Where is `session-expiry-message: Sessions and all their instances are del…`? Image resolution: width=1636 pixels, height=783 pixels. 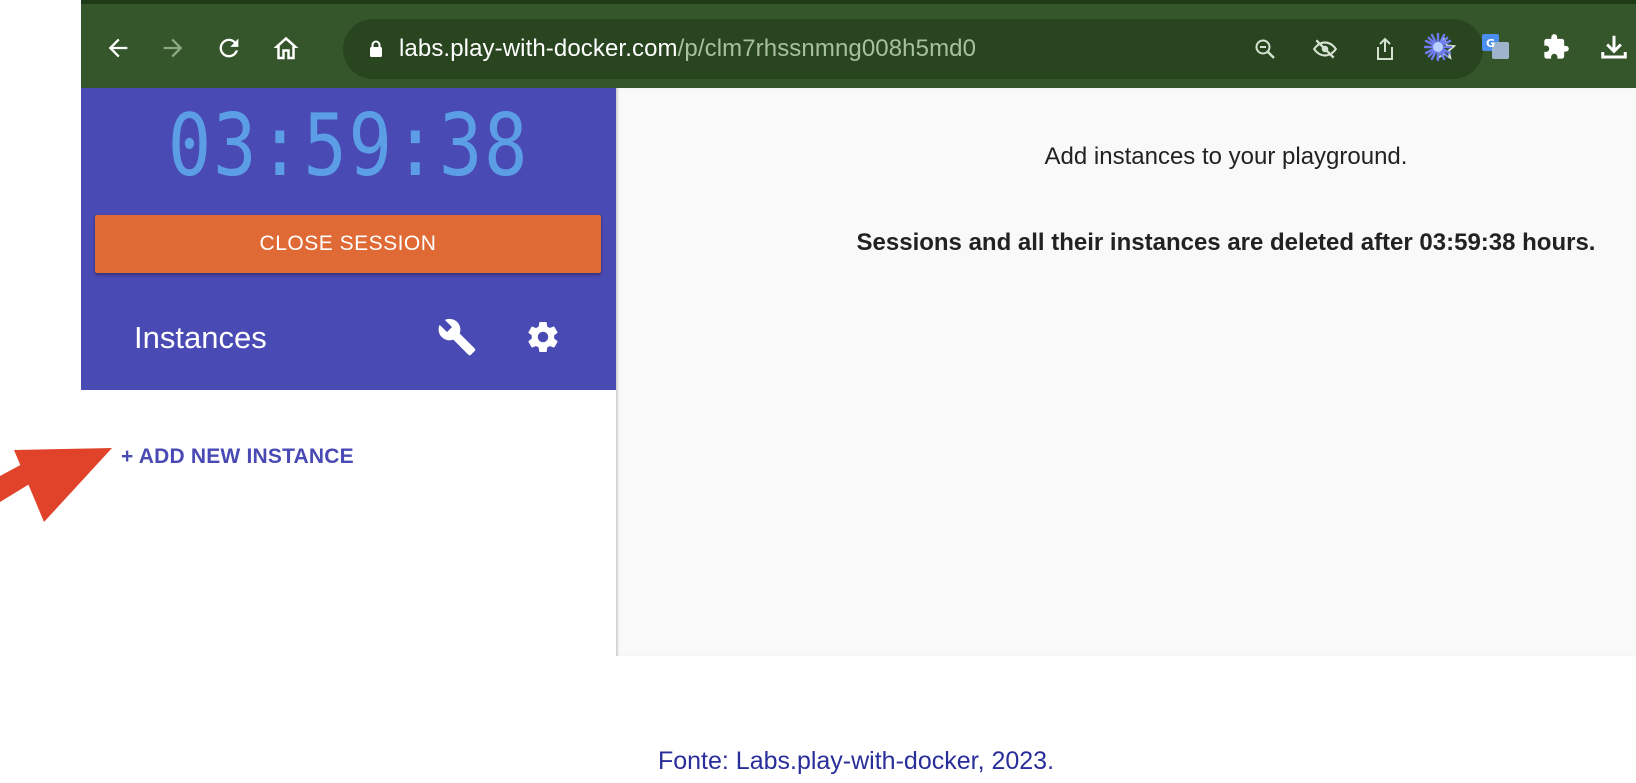 session-expiry-message: Sessions and all their instances are del… is located at coordinates (1226, 242).